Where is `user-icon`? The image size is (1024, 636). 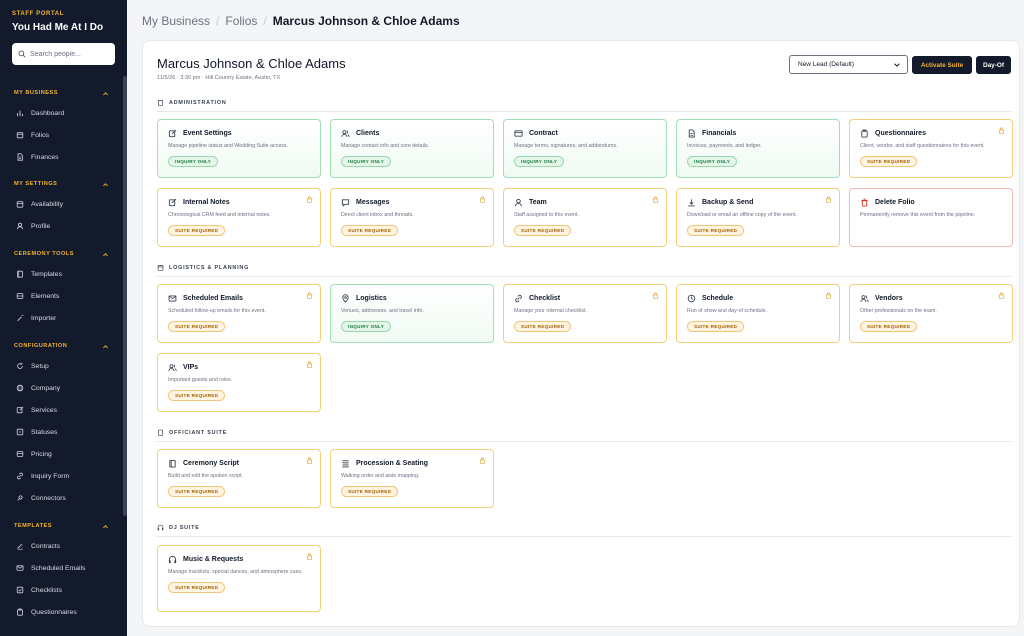
user-icon is located at coordinates (20, 226).